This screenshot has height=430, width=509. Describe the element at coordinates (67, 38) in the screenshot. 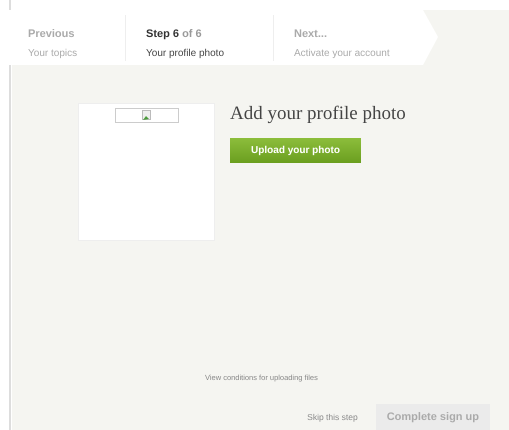

I see `step-tab: Previous Your topics` at that location.